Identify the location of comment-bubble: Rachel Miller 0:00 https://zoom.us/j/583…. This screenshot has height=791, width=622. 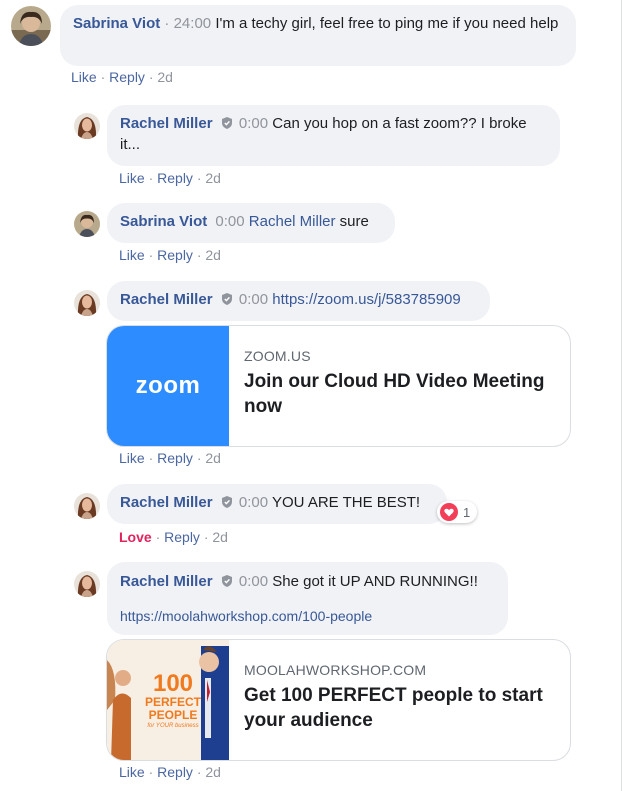
(298, 301).